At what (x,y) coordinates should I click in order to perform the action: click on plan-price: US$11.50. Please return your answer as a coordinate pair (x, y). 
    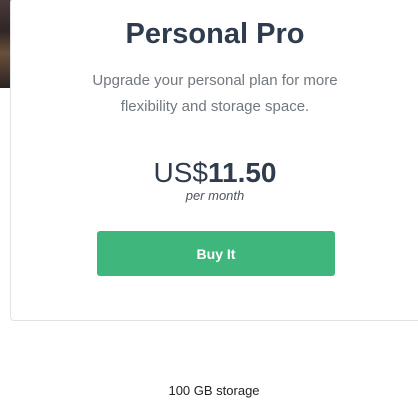
    Looking at the image, I should click on (214, 173).